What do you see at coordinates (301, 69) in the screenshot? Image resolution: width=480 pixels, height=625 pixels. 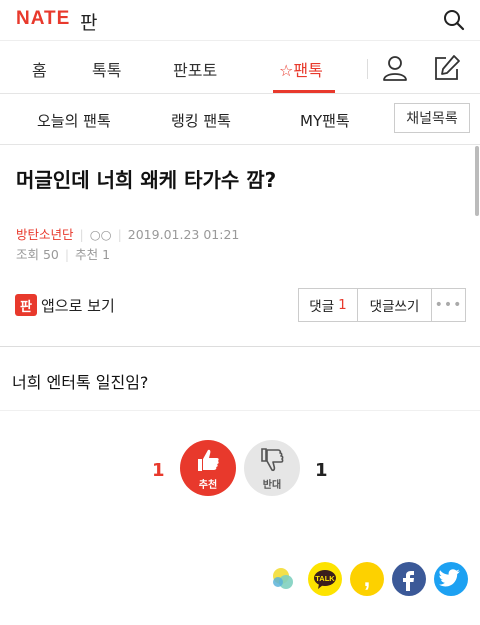 I see `nav-fantalk: ☆팬톡` at bounding box center [301, 69].